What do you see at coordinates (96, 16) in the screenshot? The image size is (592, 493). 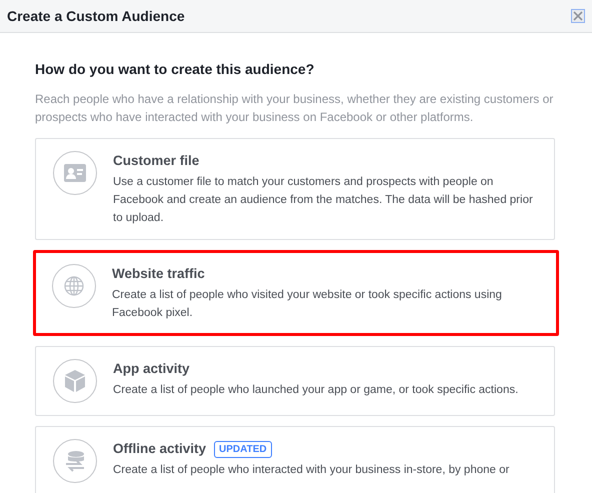 I see `window-title: Create a Custom Audience` at bounding box center [96, 16].